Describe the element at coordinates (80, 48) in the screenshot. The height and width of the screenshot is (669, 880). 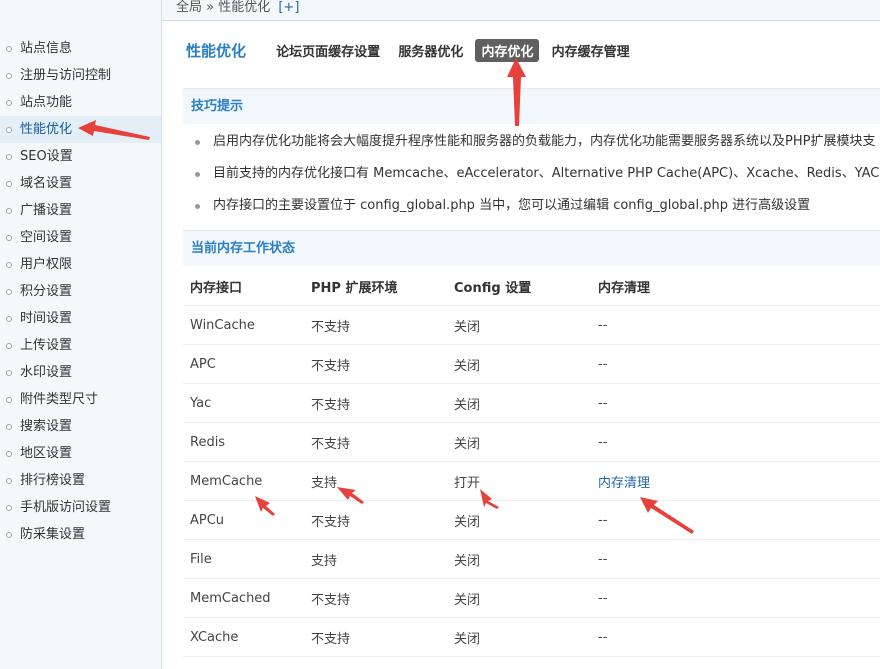
I see `sidebar-item: 站点信息` at that location.